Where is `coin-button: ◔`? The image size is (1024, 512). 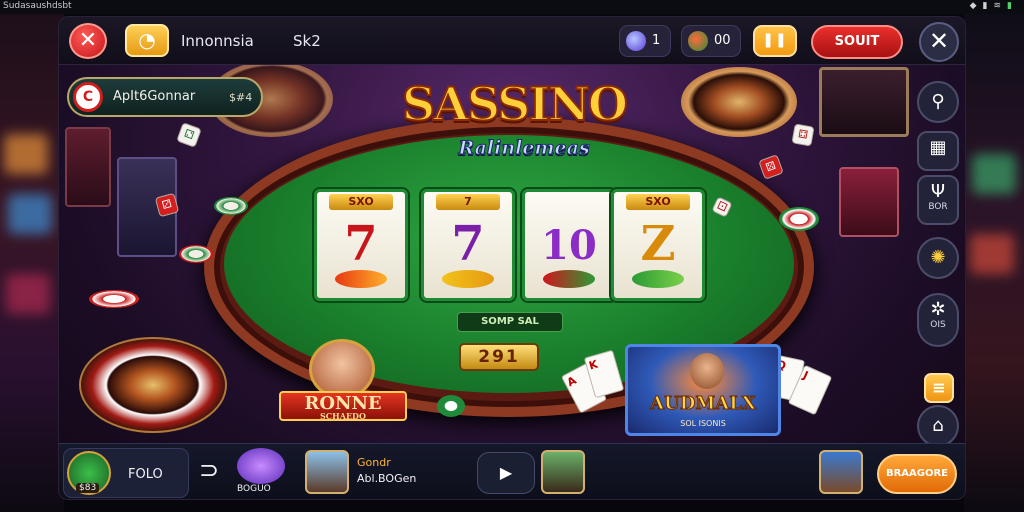 coin-button: ◔ is located at coordinates (147, 40).